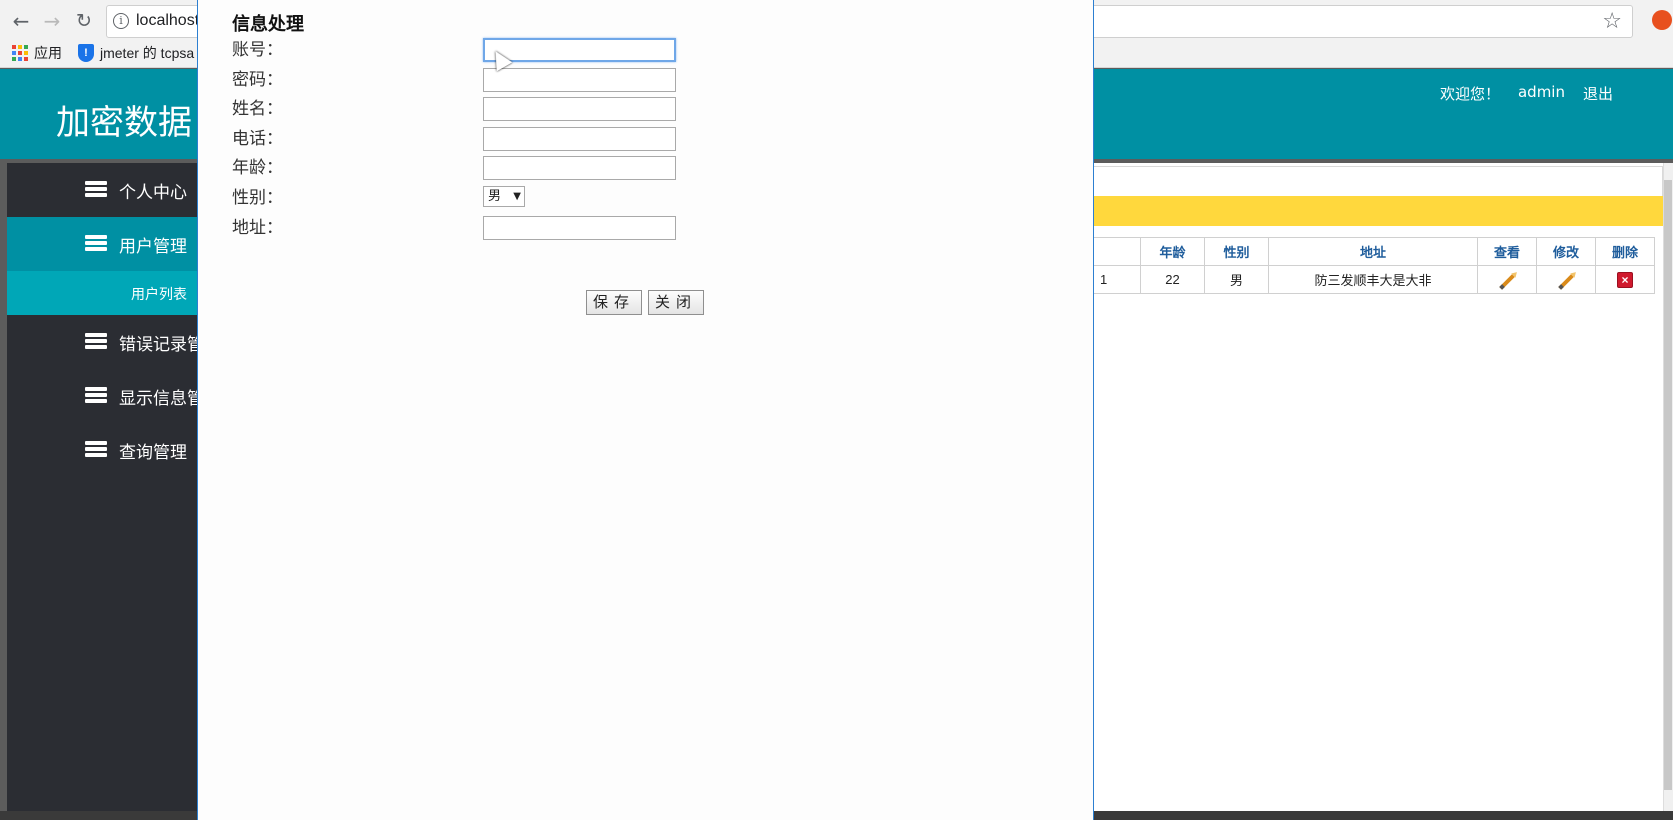 The height and width of the screenshot is (820, 1673). I want to click on password-input, so click(579, 80).